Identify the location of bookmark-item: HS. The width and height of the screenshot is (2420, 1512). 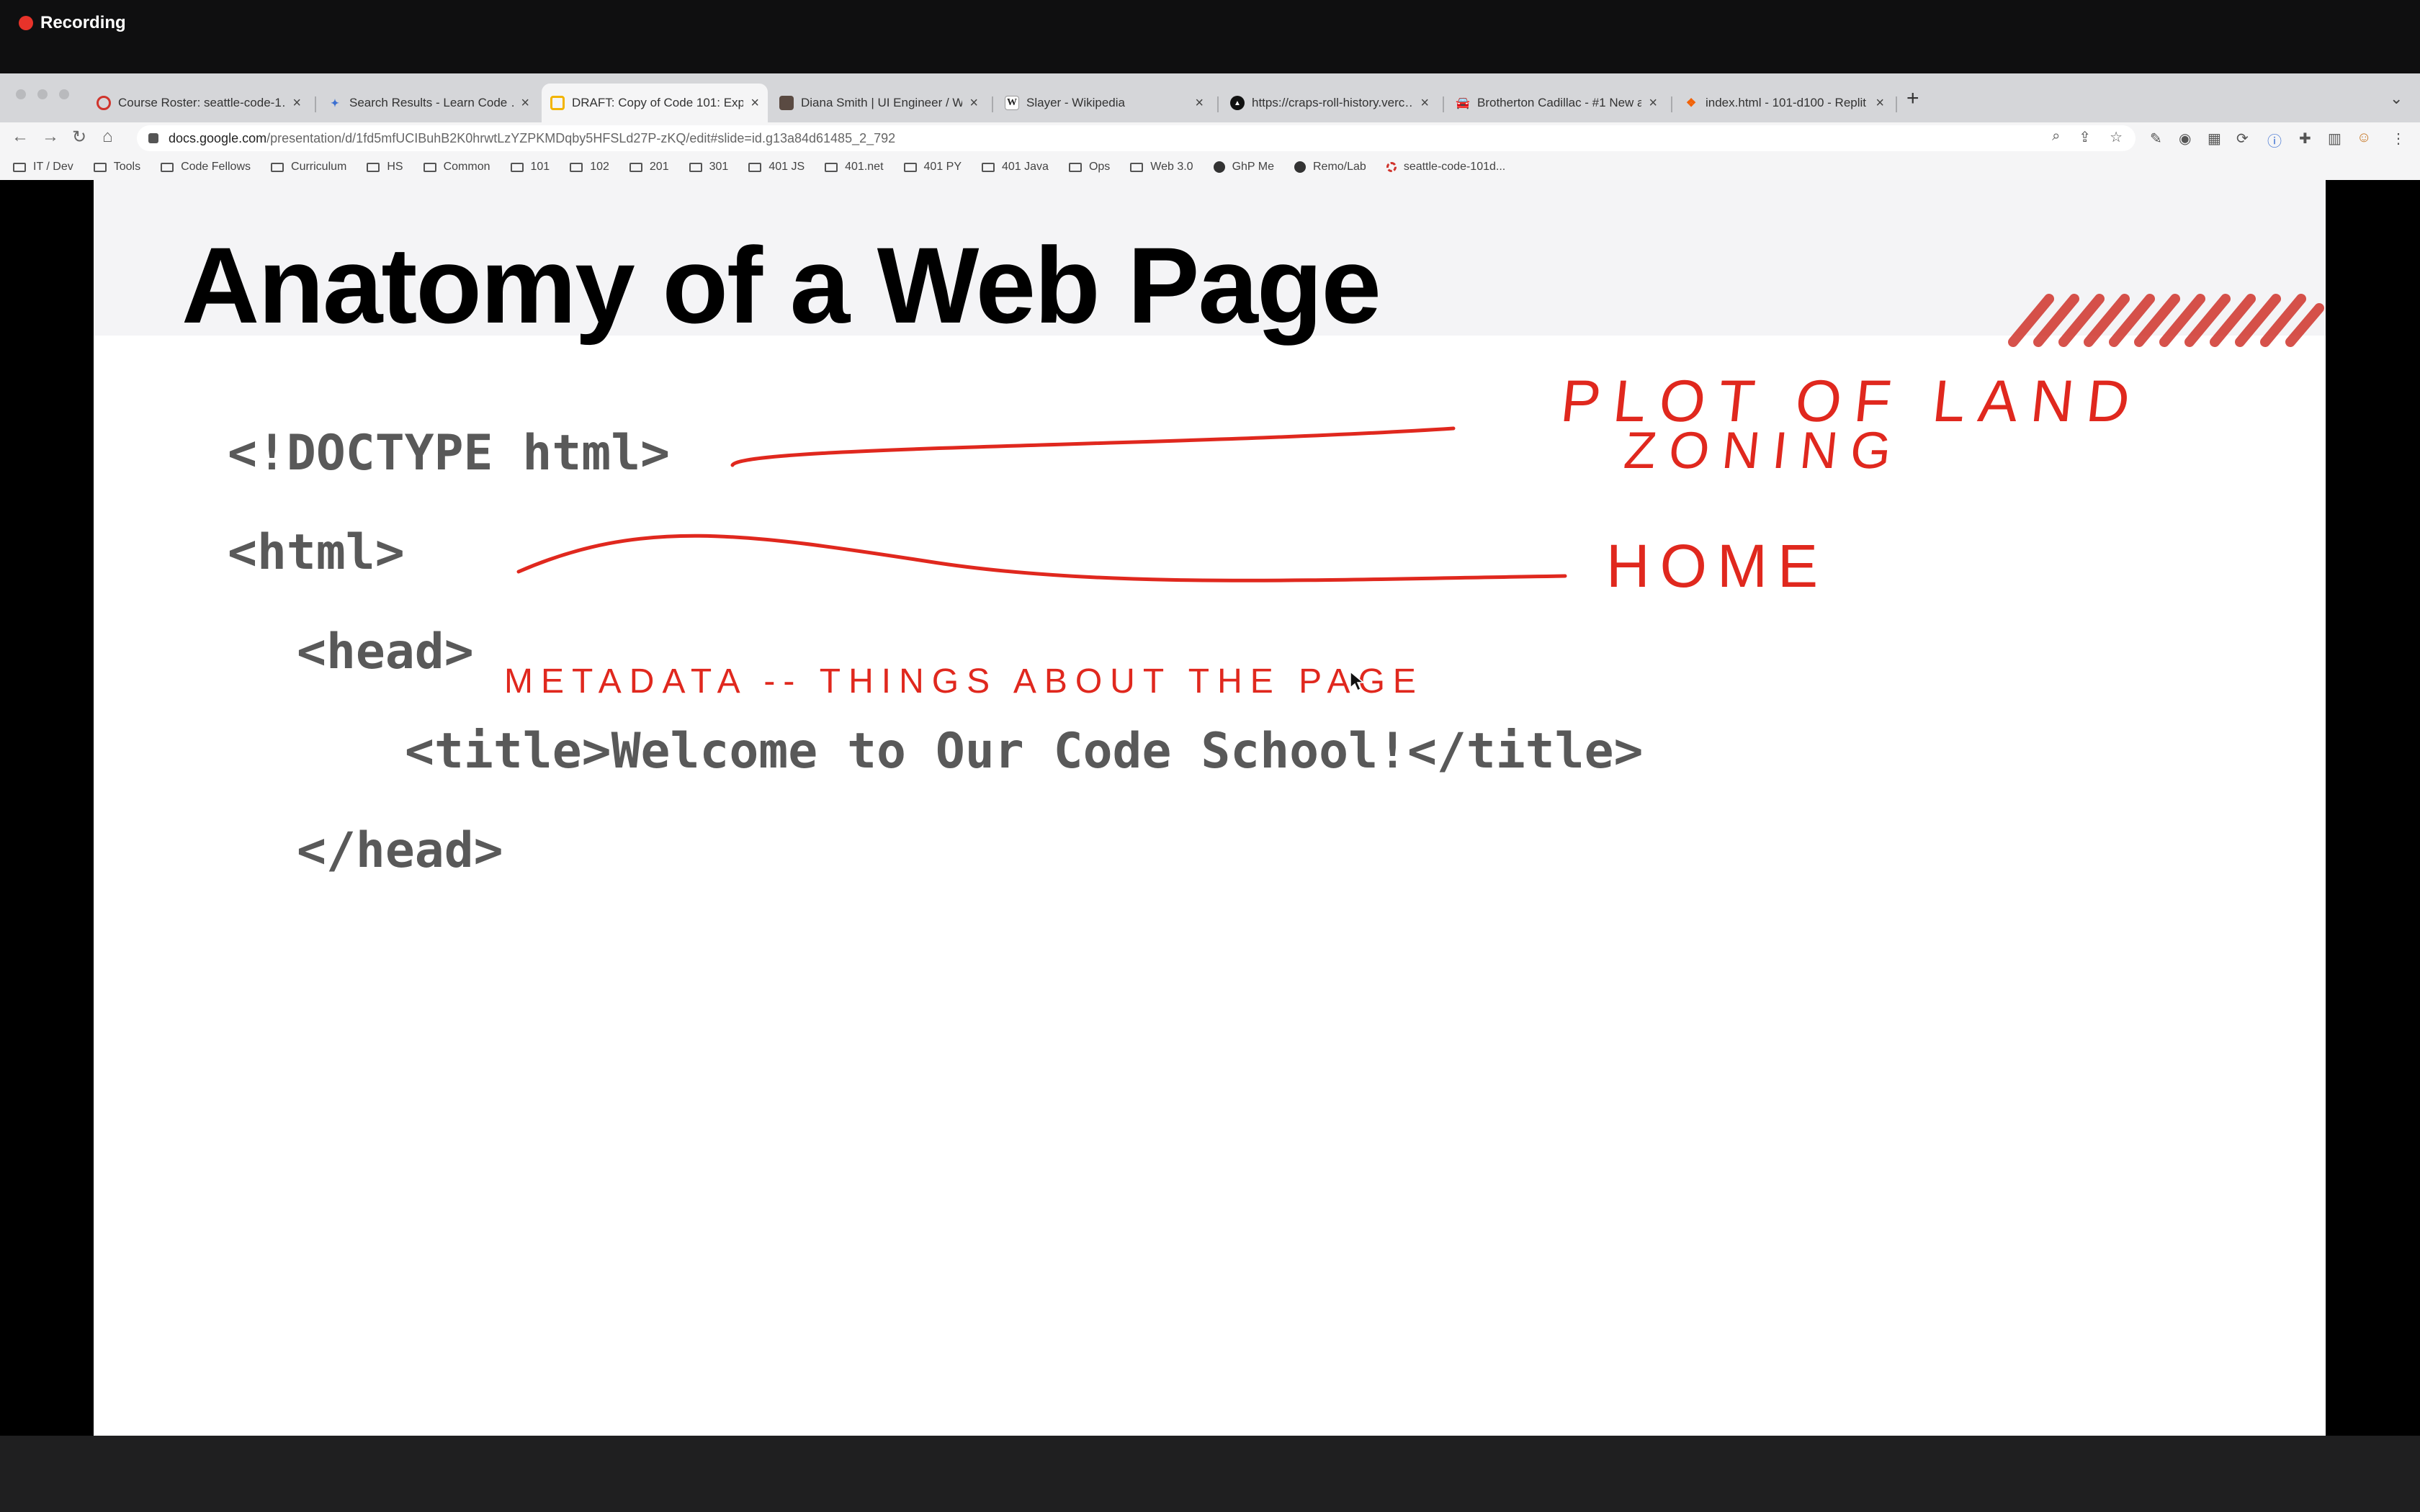
(385, 167).